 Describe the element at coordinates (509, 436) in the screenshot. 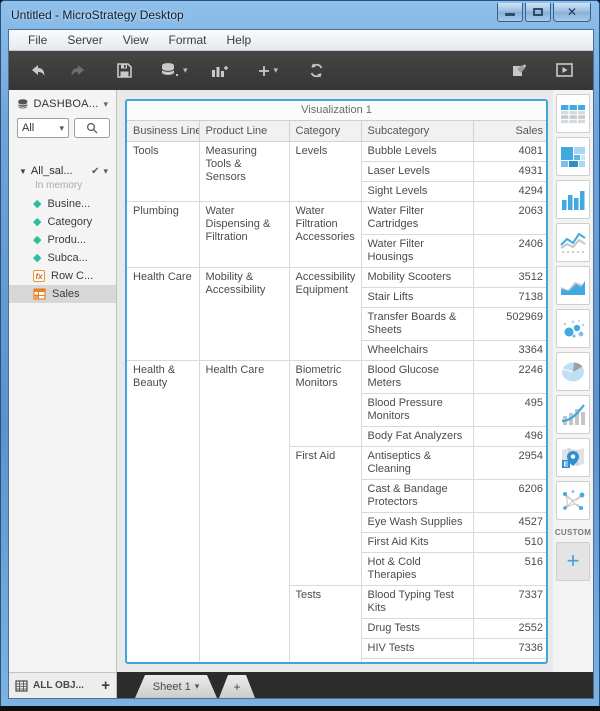

I see `sales-value-cell: 496` at that location.